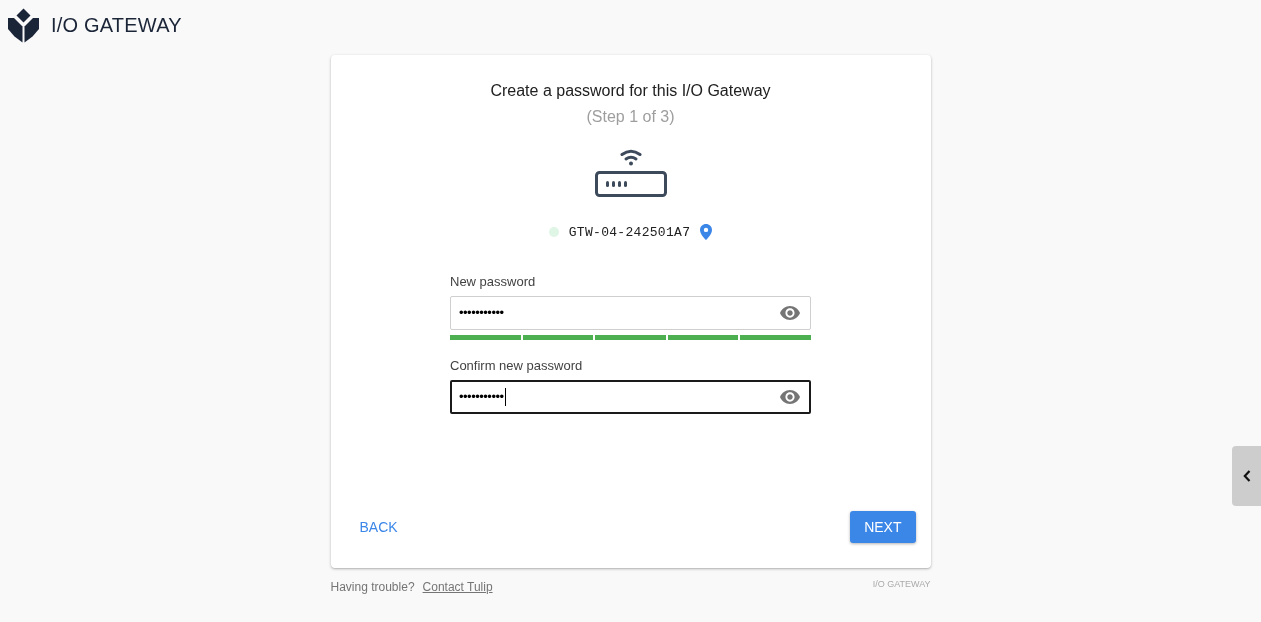 The image size is (1261, 622). Describe the element at coordinates (901, 584) in the screenshot. I see `footer-brand: I/O GATEWAY` at that location.